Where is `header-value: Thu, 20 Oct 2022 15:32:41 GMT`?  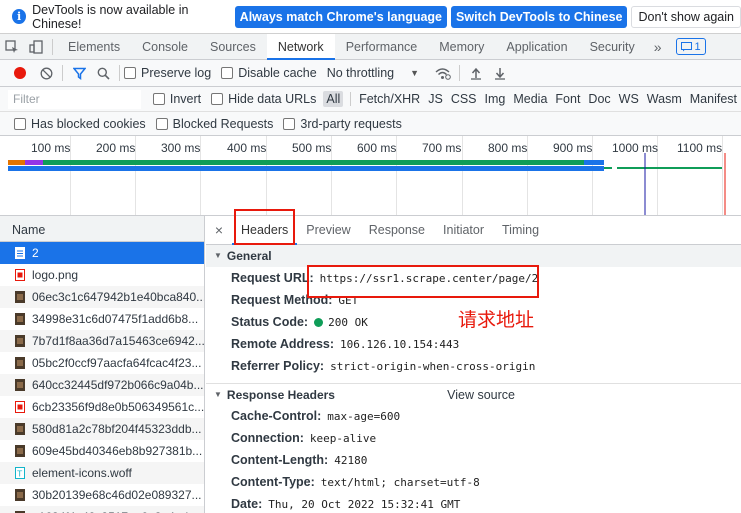 header-value: Thu, 20 Oct 2022 15:32:41 GMT is located at coordinates (364, 504).